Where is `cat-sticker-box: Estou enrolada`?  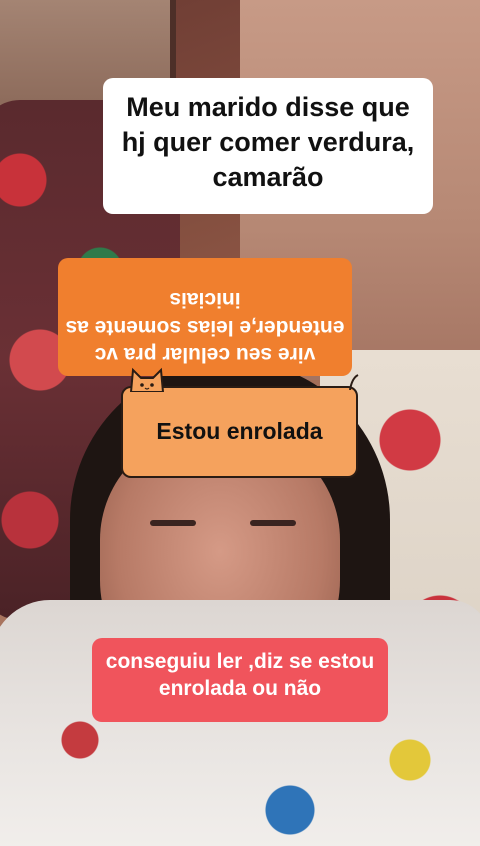 cat-sticker-box: Estou enrolada is located at coordinates (240, 422).